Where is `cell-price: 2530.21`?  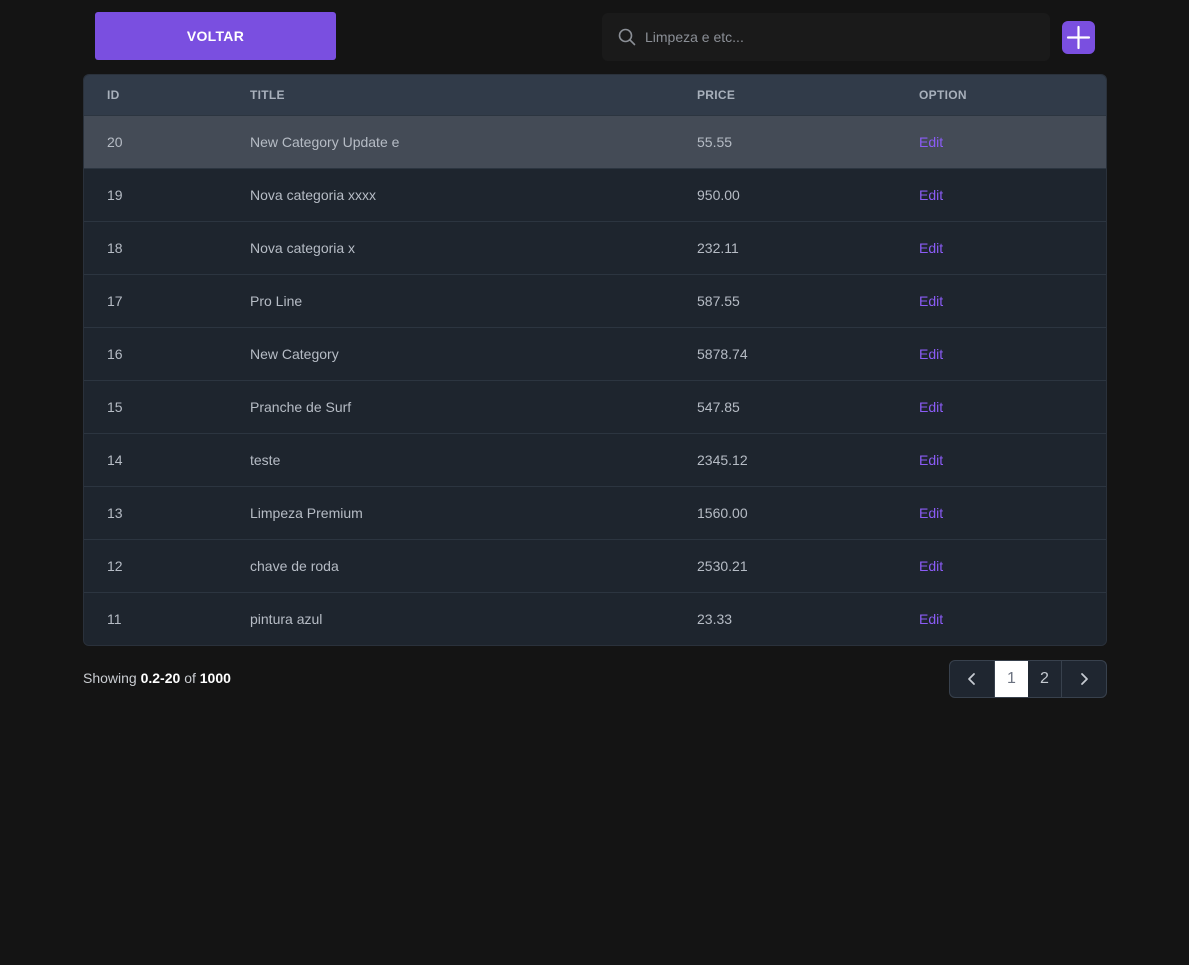 cell-price: 2530.21 is located at coordinates (722, 565).